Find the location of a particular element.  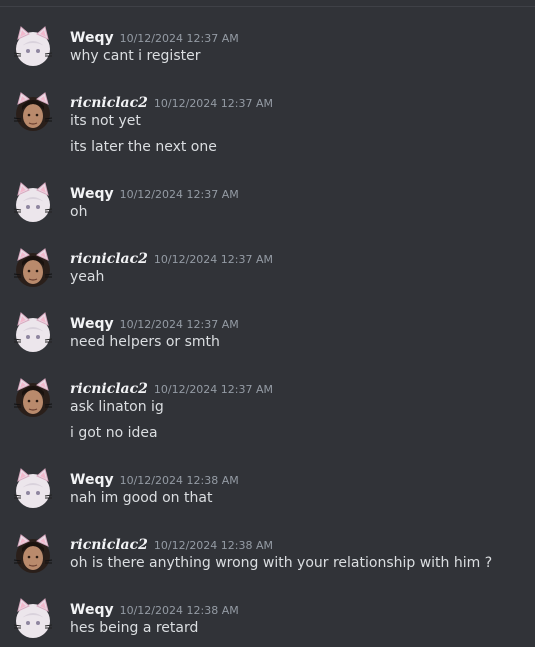

message-text: its later the next one is located at coordinates (143, 147).